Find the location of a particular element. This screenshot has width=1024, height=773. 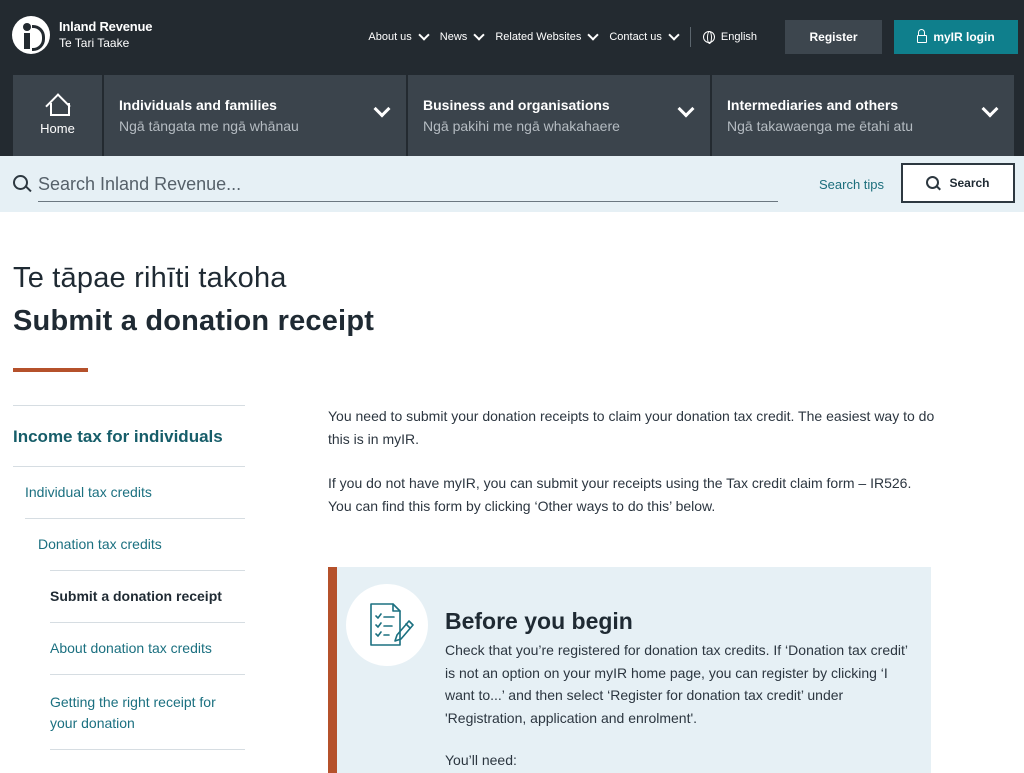

about-us-link: About us is located at coordinates (399, 36).